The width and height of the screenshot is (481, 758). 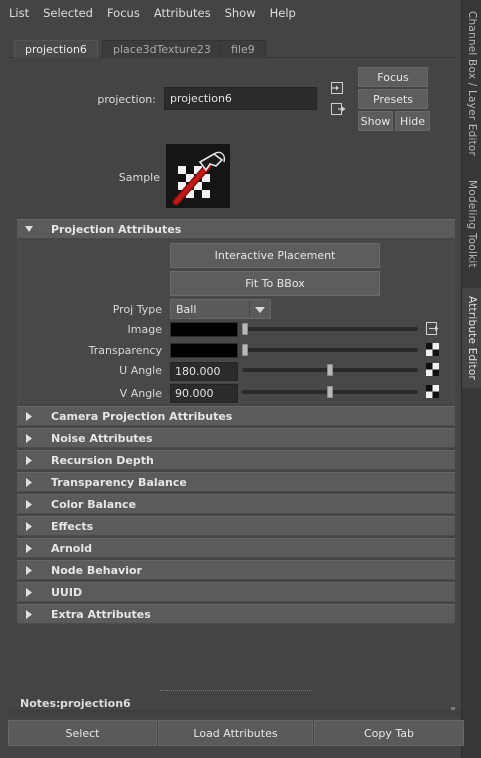 I want to click on transparency-slider-track, so click(x=330, y=350).